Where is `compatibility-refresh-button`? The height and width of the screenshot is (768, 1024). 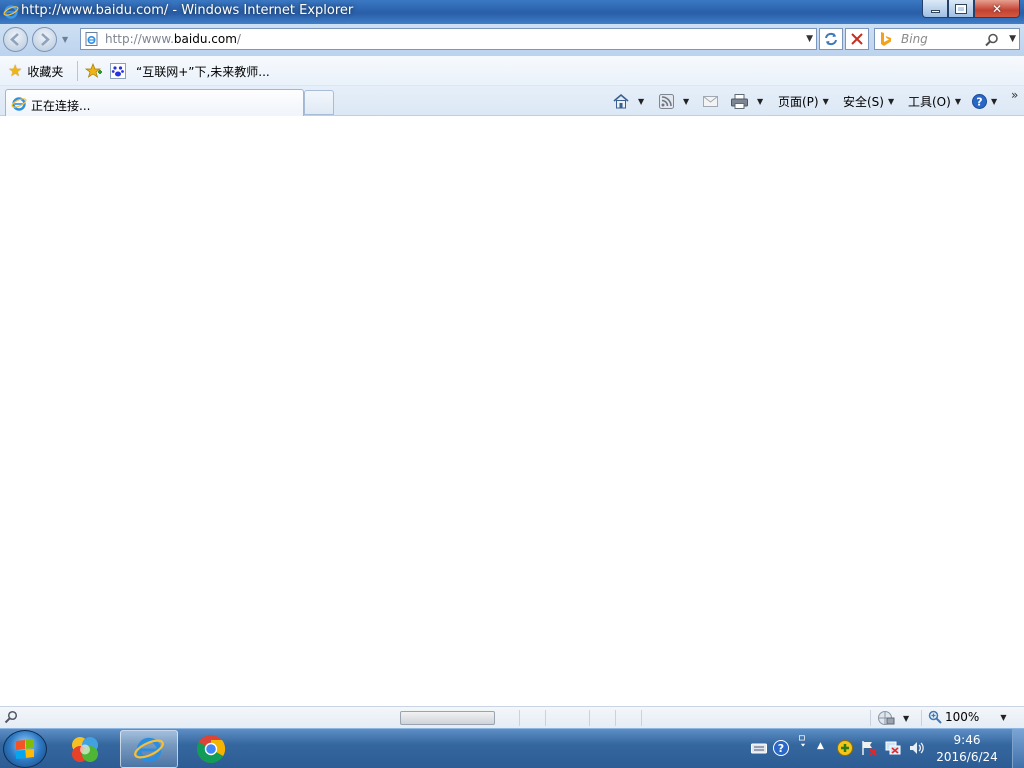 compatibility-refresh-button is located at coordinates (831, 39).